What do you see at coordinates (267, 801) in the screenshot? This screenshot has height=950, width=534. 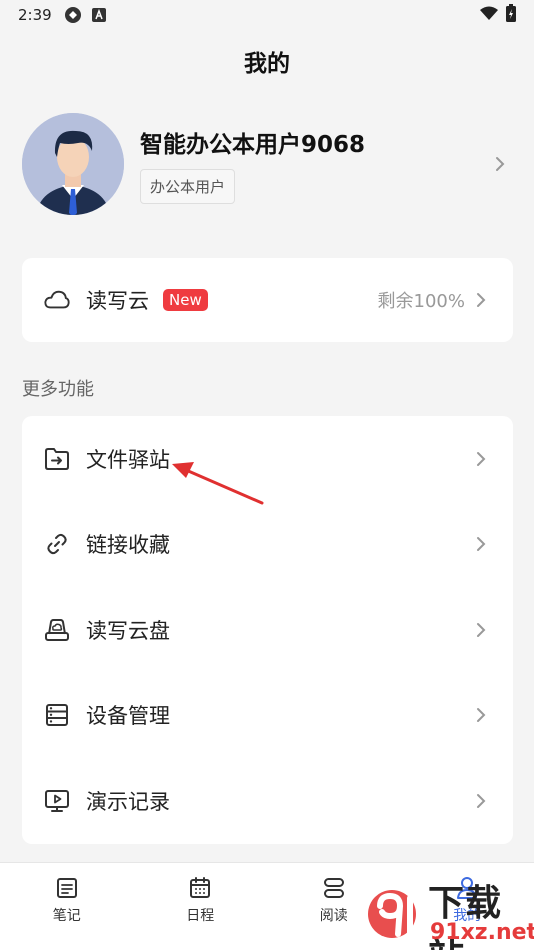 I see `list-item-presentation-records: 演示记录` at bounding box center [267, 801].